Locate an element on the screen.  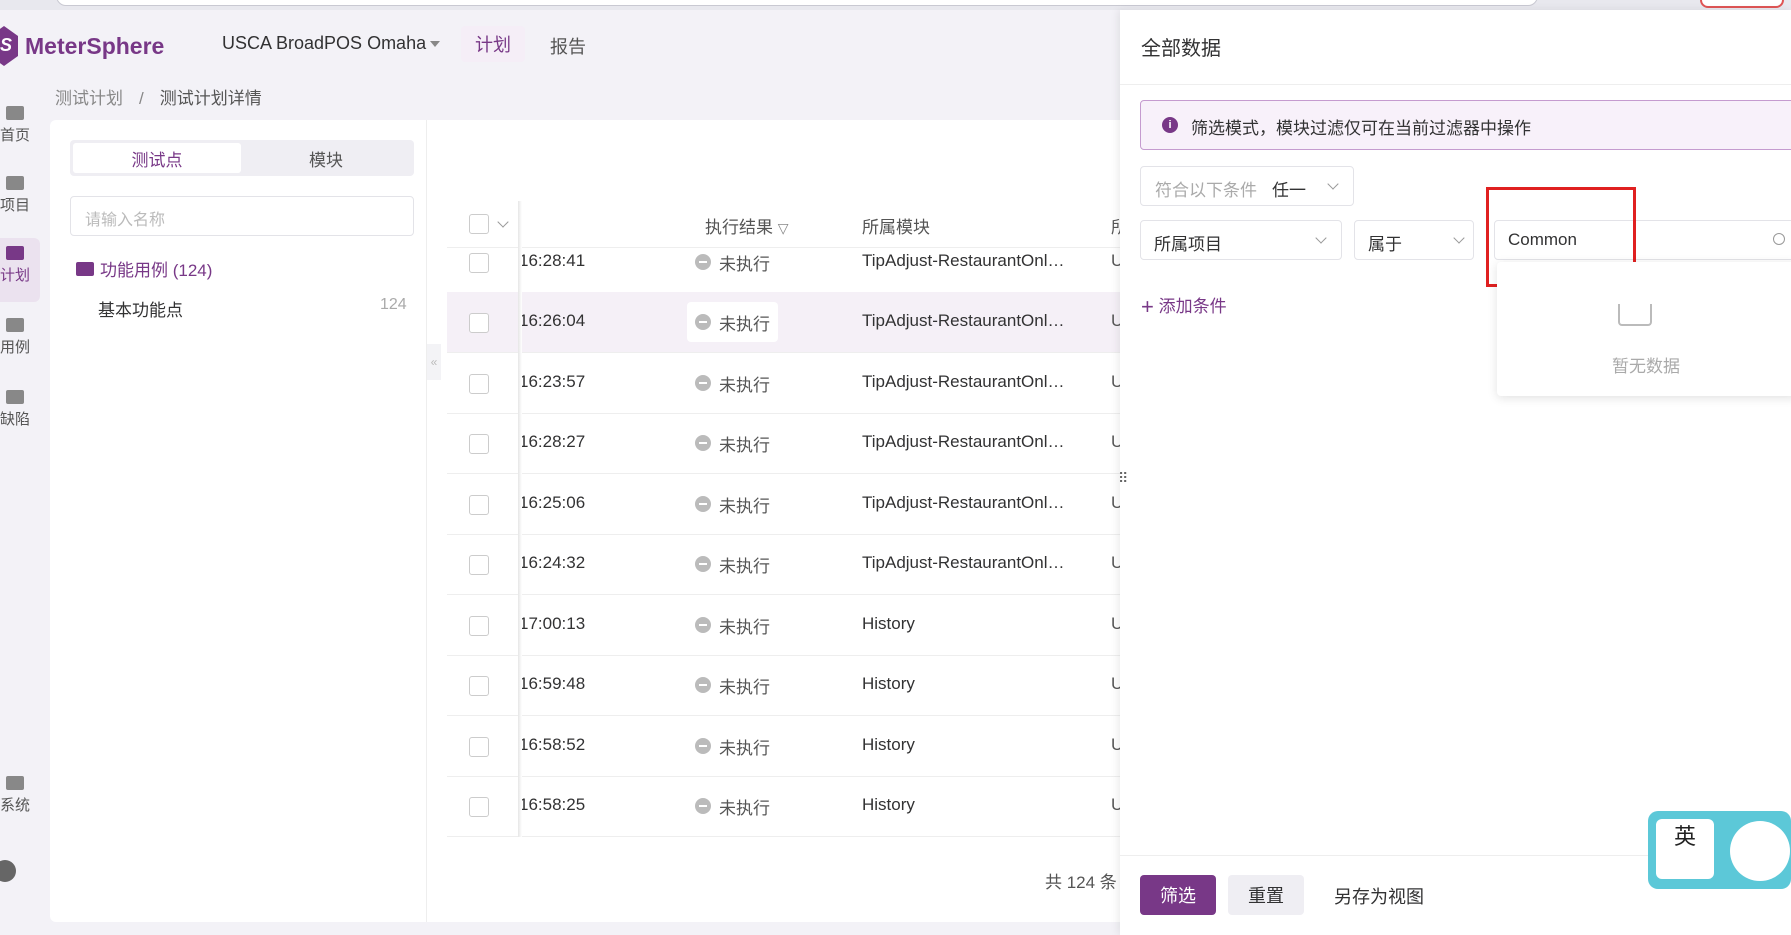
tab-plan: 计划 is located at coordinates (493, 44).